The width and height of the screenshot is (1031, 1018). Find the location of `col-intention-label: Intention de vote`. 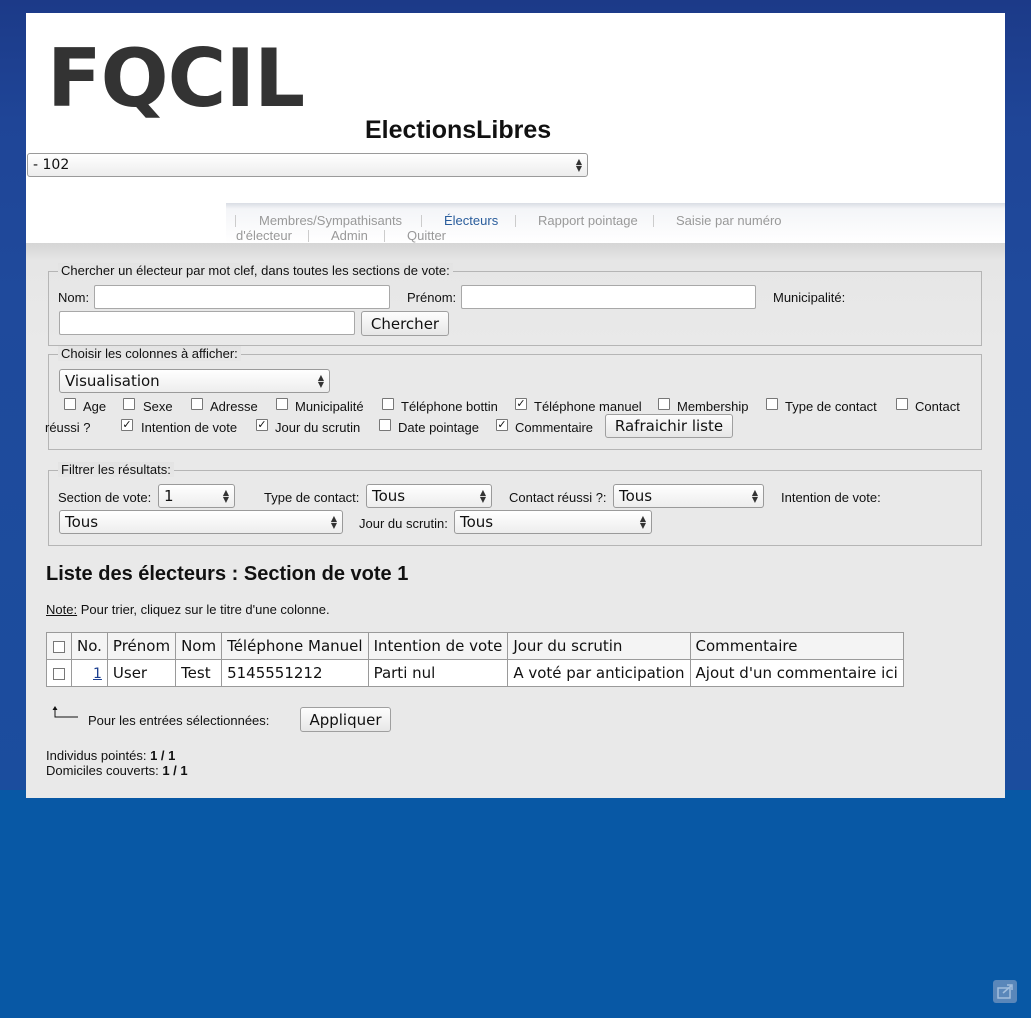

col-intention-label: Intention de vote is located at coordinates (189, 427).